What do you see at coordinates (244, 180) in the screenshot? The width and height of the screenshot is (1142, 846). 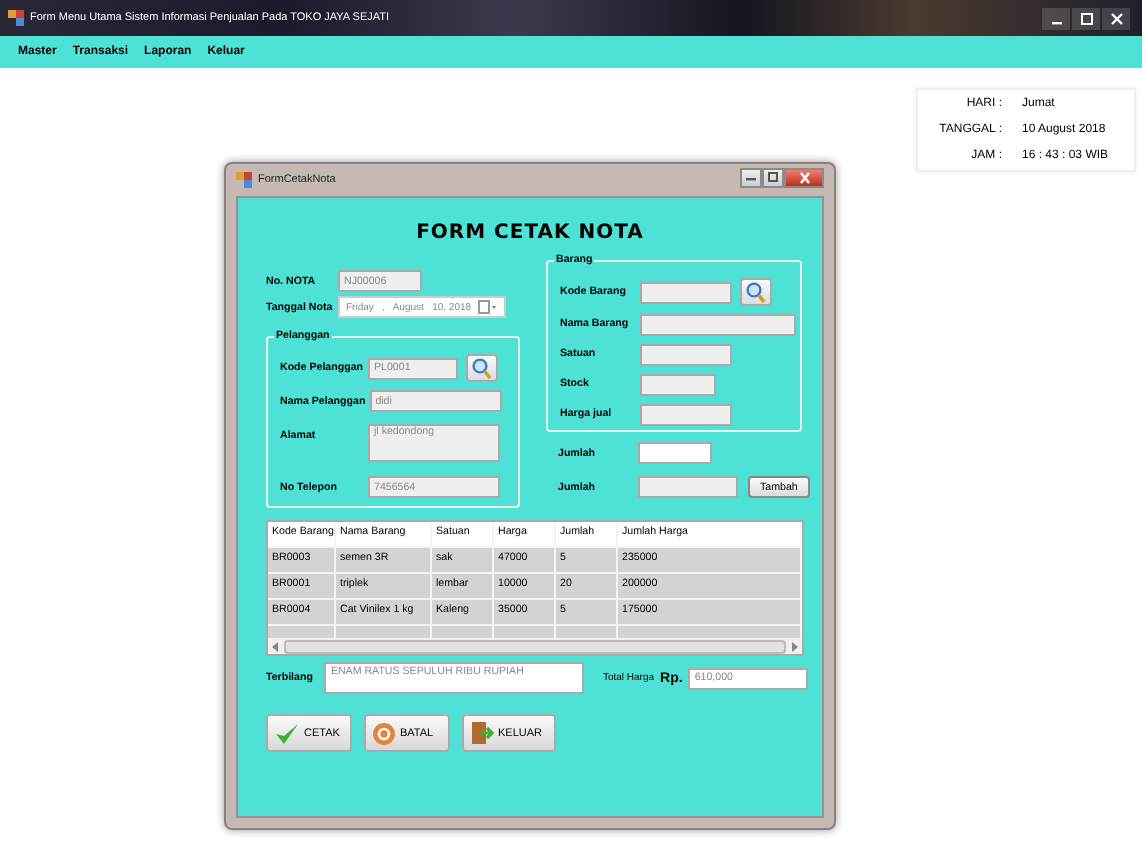 I see `form-icon` at bounding box center [244, 180].